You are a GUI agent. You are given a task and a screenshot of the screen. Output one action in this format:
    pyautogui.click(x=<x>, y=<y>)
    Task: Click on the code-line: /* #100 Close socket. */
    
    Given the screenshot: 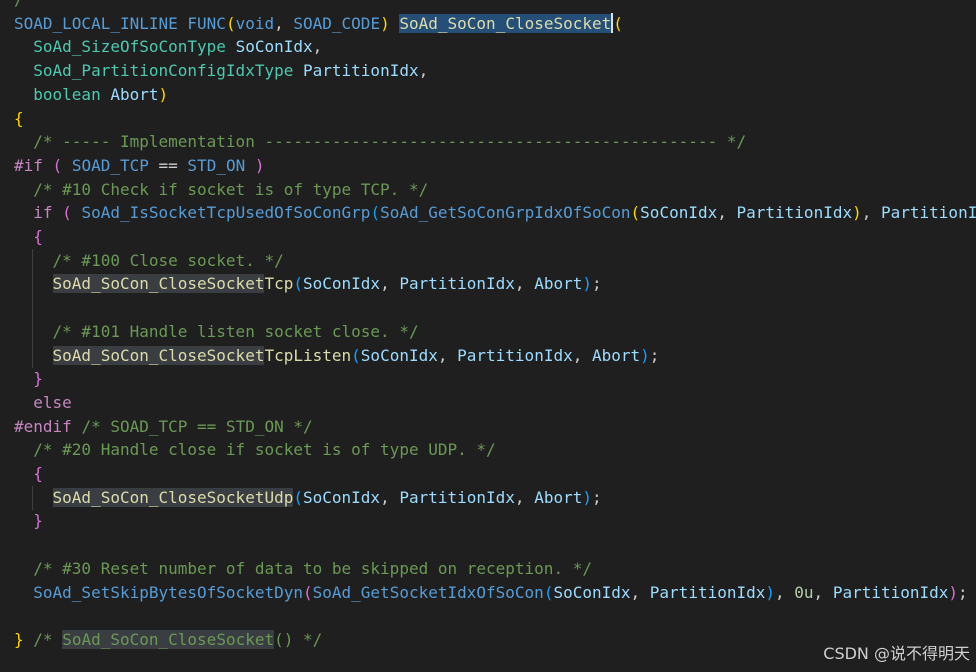 What is the action you would take?
    pyautogui.click(x=495, y=260)
    